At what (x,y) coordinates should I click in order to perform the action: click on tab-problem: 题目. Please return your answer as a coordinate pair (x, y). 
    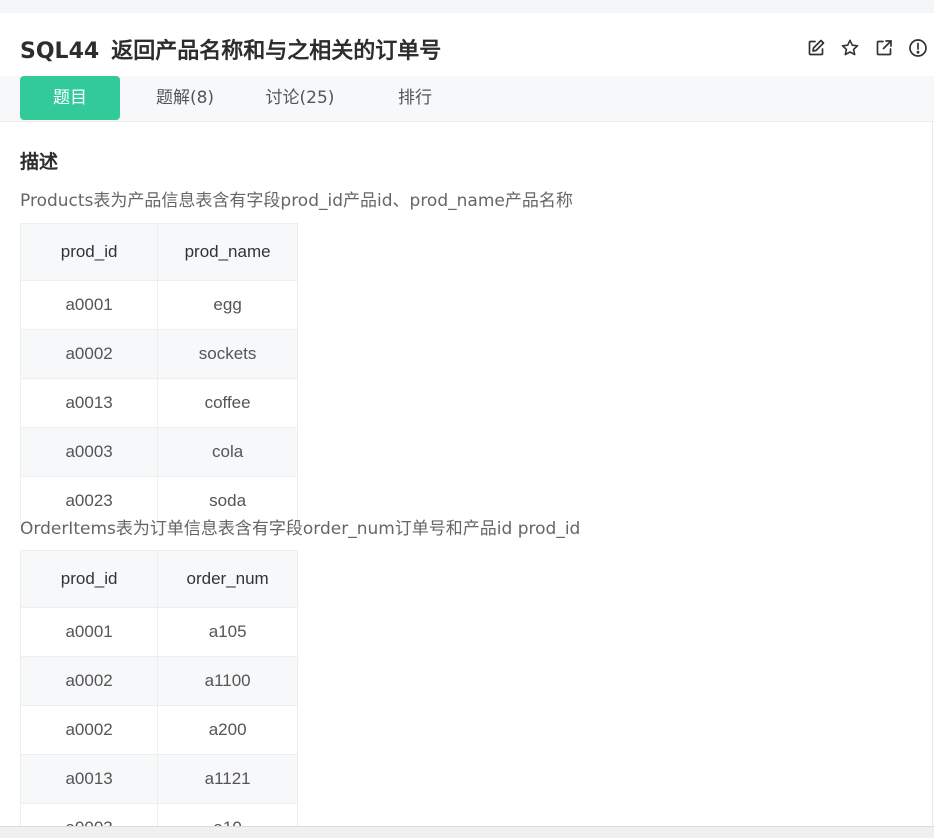
    Looking at the image, I should click on (70, 98).